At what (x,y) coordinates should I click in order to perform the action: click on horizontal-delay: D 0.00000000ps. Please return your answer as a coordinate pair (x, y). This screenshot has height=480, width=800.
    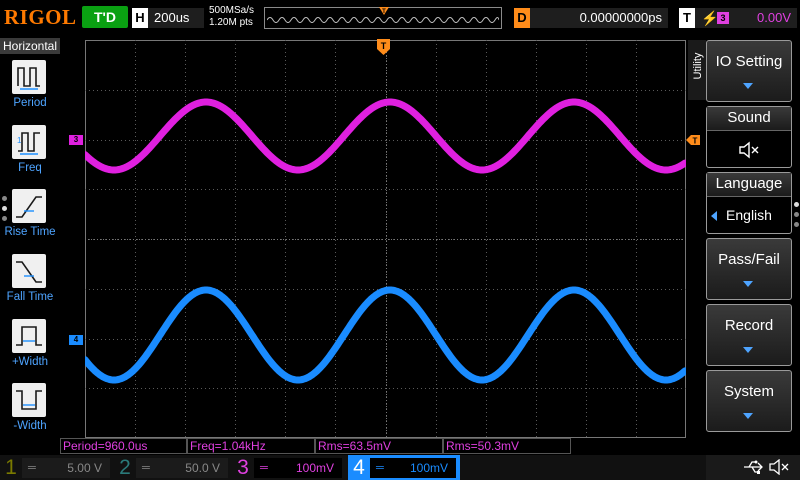
    Looking at the image, I should click on (591, 18).